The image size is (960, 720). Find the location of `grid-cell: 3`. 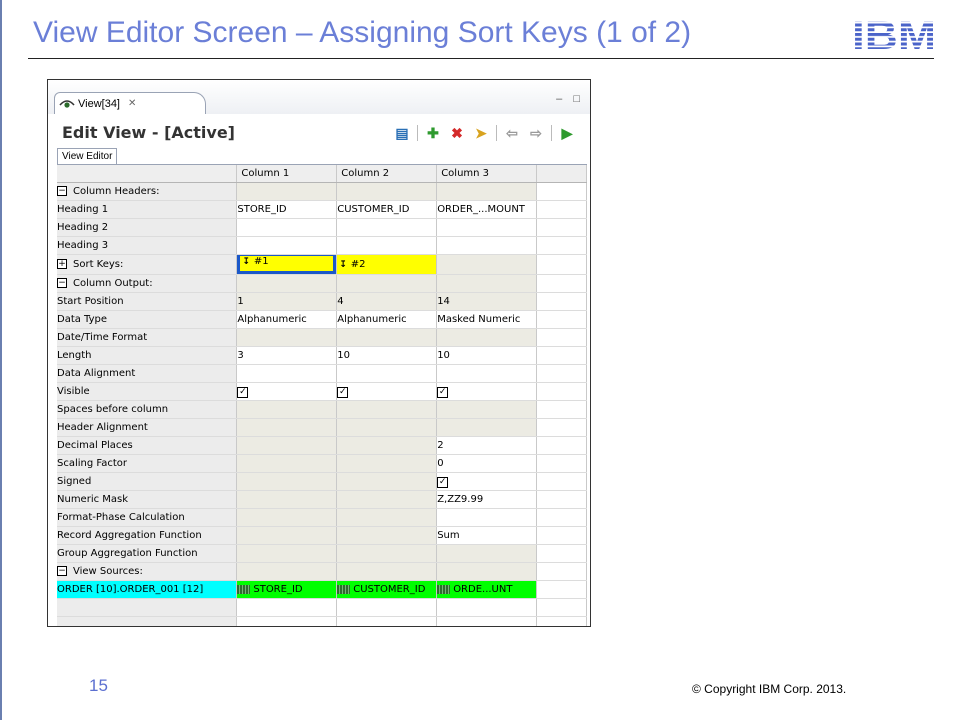

grid-cell: 3 is located at coordinates (287, 355).